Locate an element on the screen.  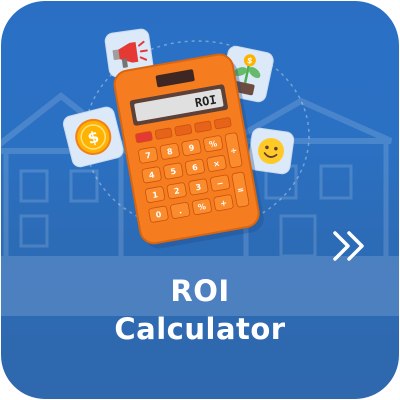
dollar-coin-icon: $ is located at coordinates (93, 137).